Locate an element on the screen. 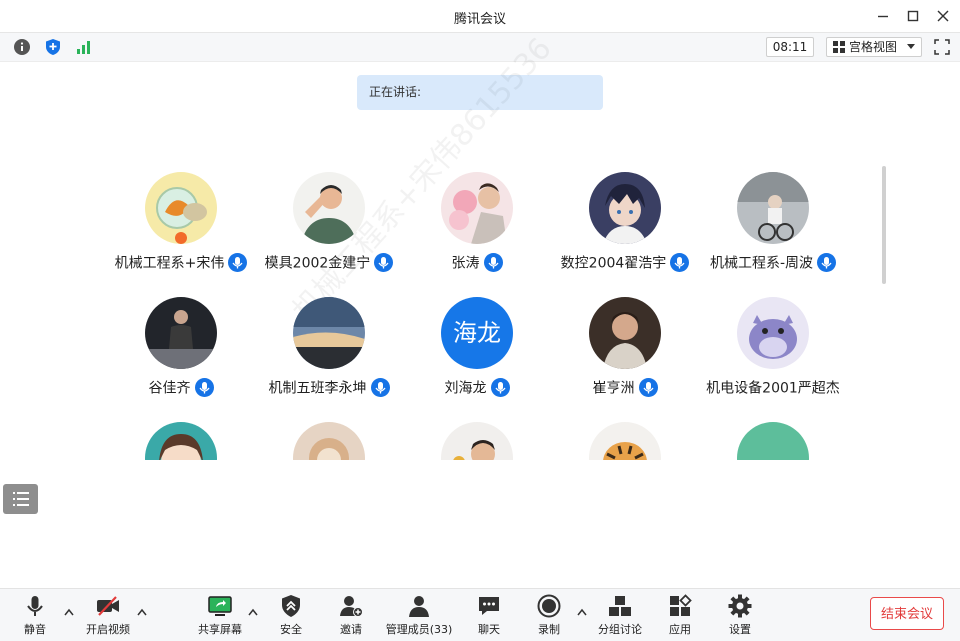  apps-button: 应用 is located at coordinates (680, 614).